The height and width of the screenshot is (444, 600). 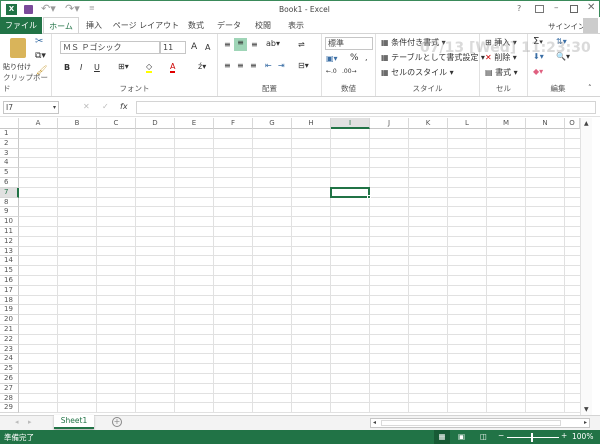 What do you see at coordinates (9, 202) in the screenshot?
I see `row-header: 8` at bounding box center [9, 202].